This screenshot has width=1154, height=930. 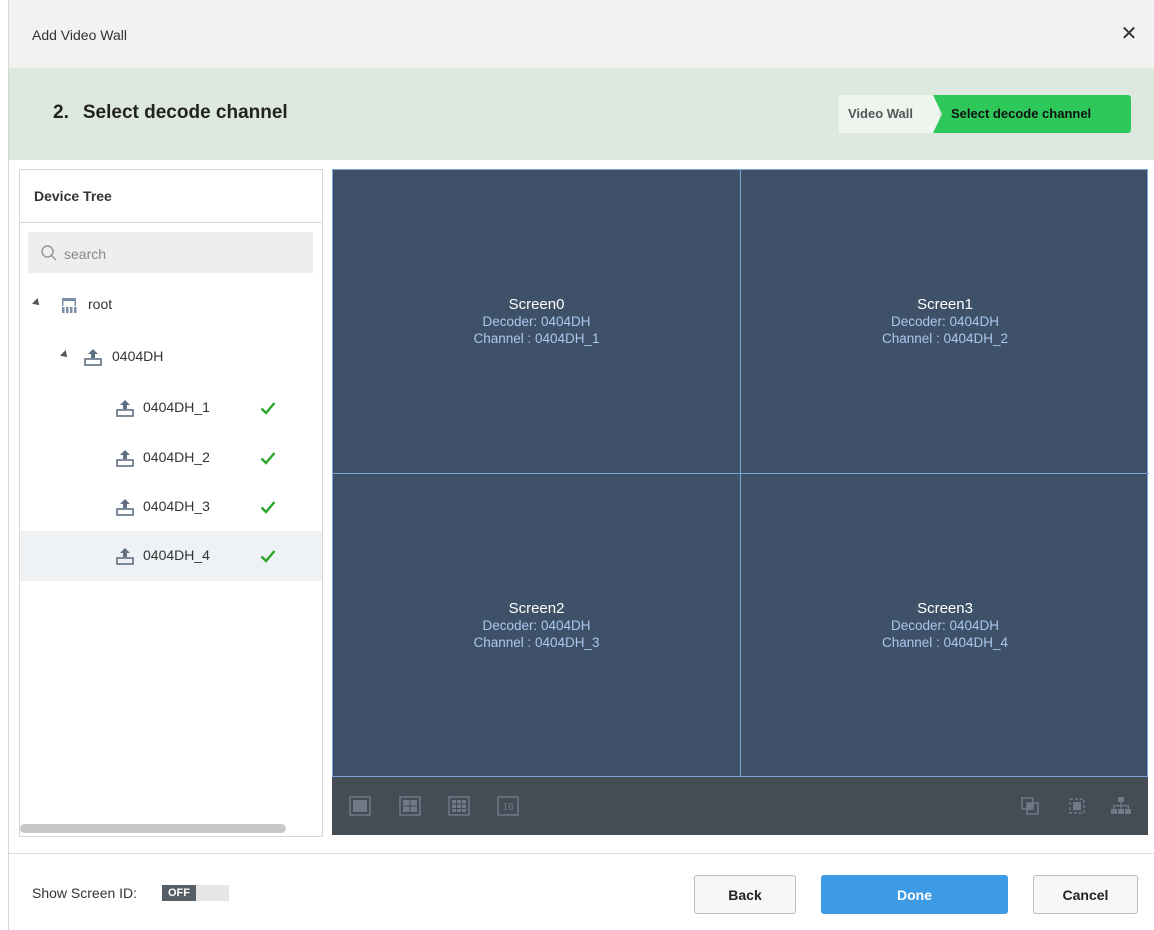 I want to click on tree-node-channel-3: 0404DH_3, so click(x=171, y=507).